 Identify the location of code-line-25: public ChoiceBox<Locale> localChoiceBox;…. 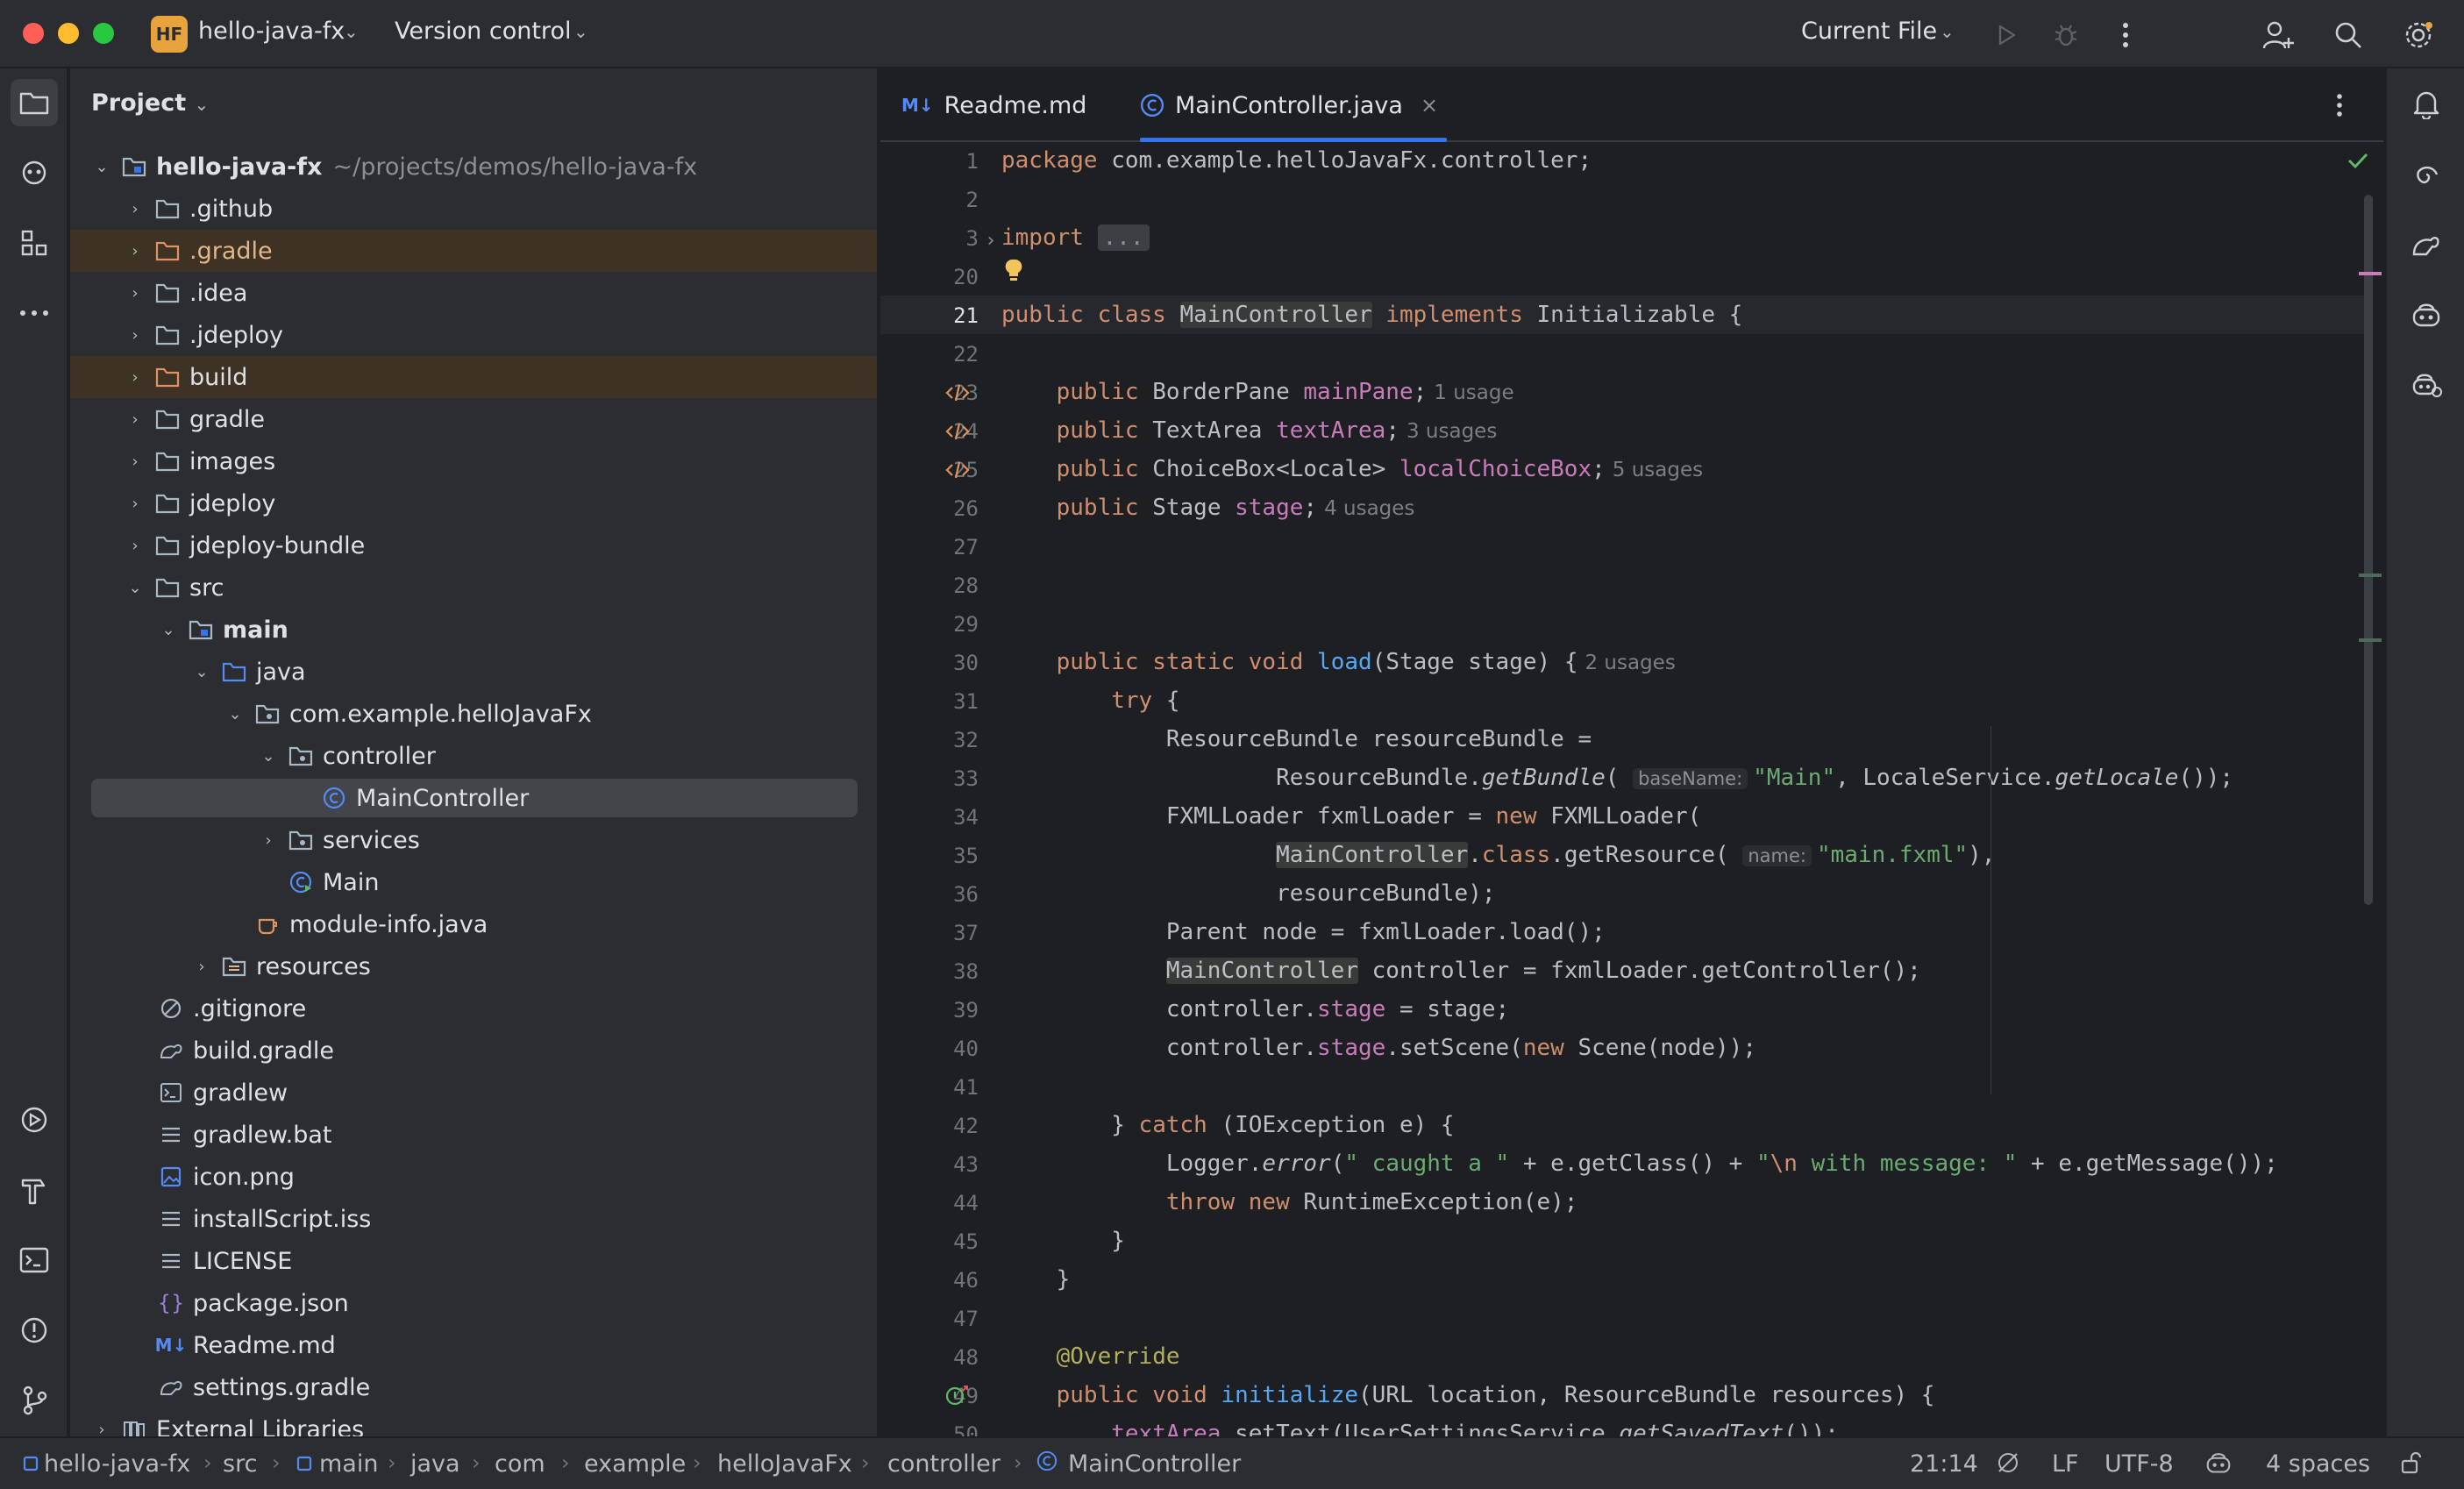
(1352, 469).